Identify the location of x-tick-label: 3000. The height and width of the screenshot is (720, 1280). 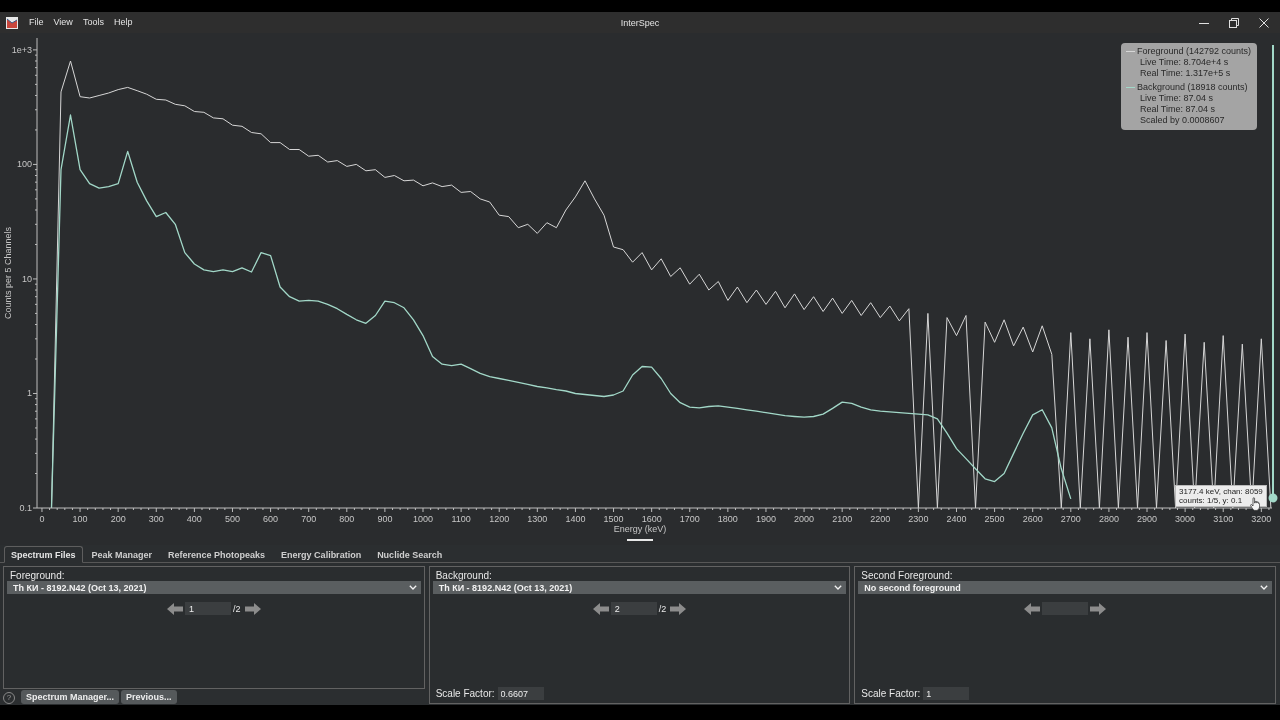
(1185, 519).